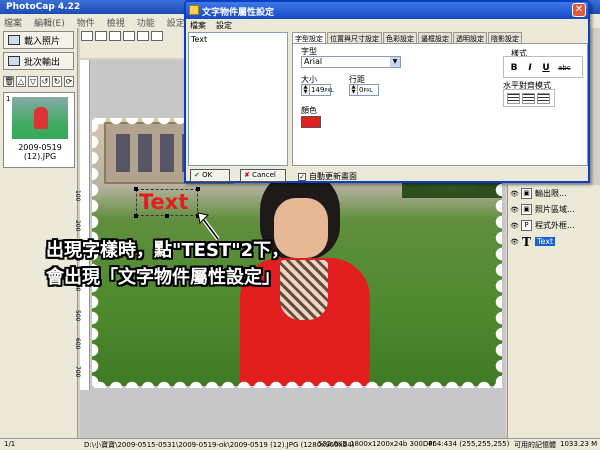 The image size is (600, 450). Describe the element at coordinates (313, 61) in the screenshot. I see `font-value: Arial` at that location.